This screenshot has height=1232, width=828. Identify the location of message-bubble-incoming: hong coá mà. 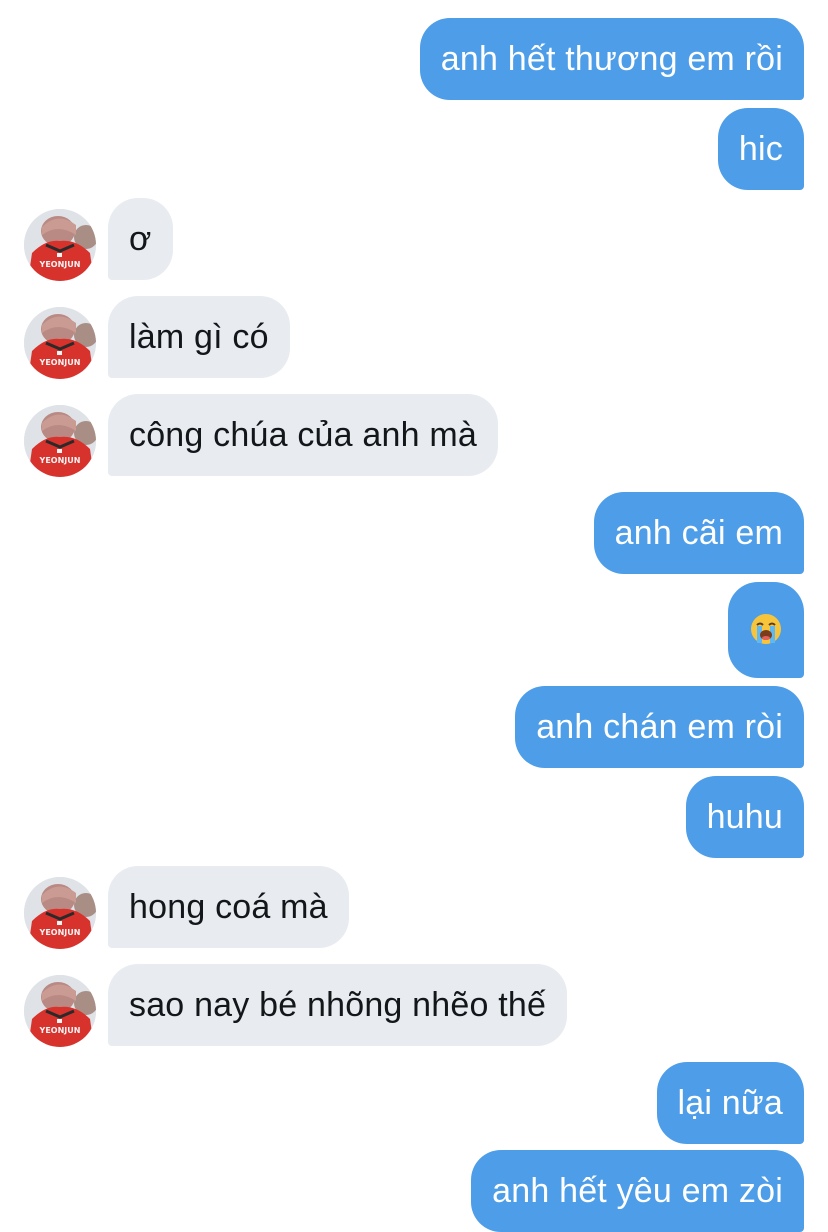
(228, 907).